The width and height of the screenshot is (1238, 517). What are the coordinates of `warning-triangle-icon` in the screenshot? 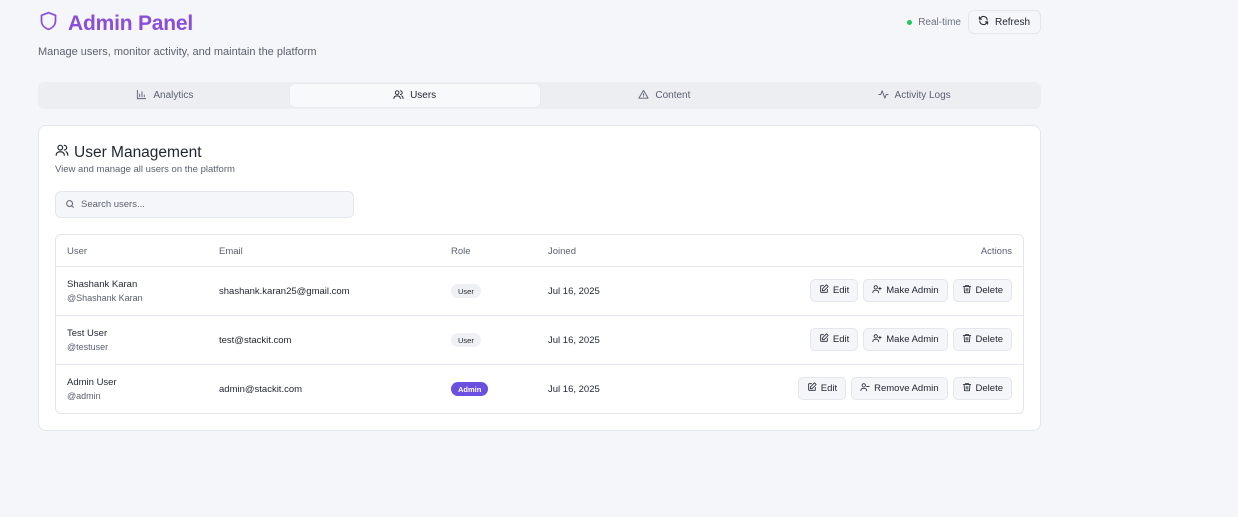 It's located at (643, 96).